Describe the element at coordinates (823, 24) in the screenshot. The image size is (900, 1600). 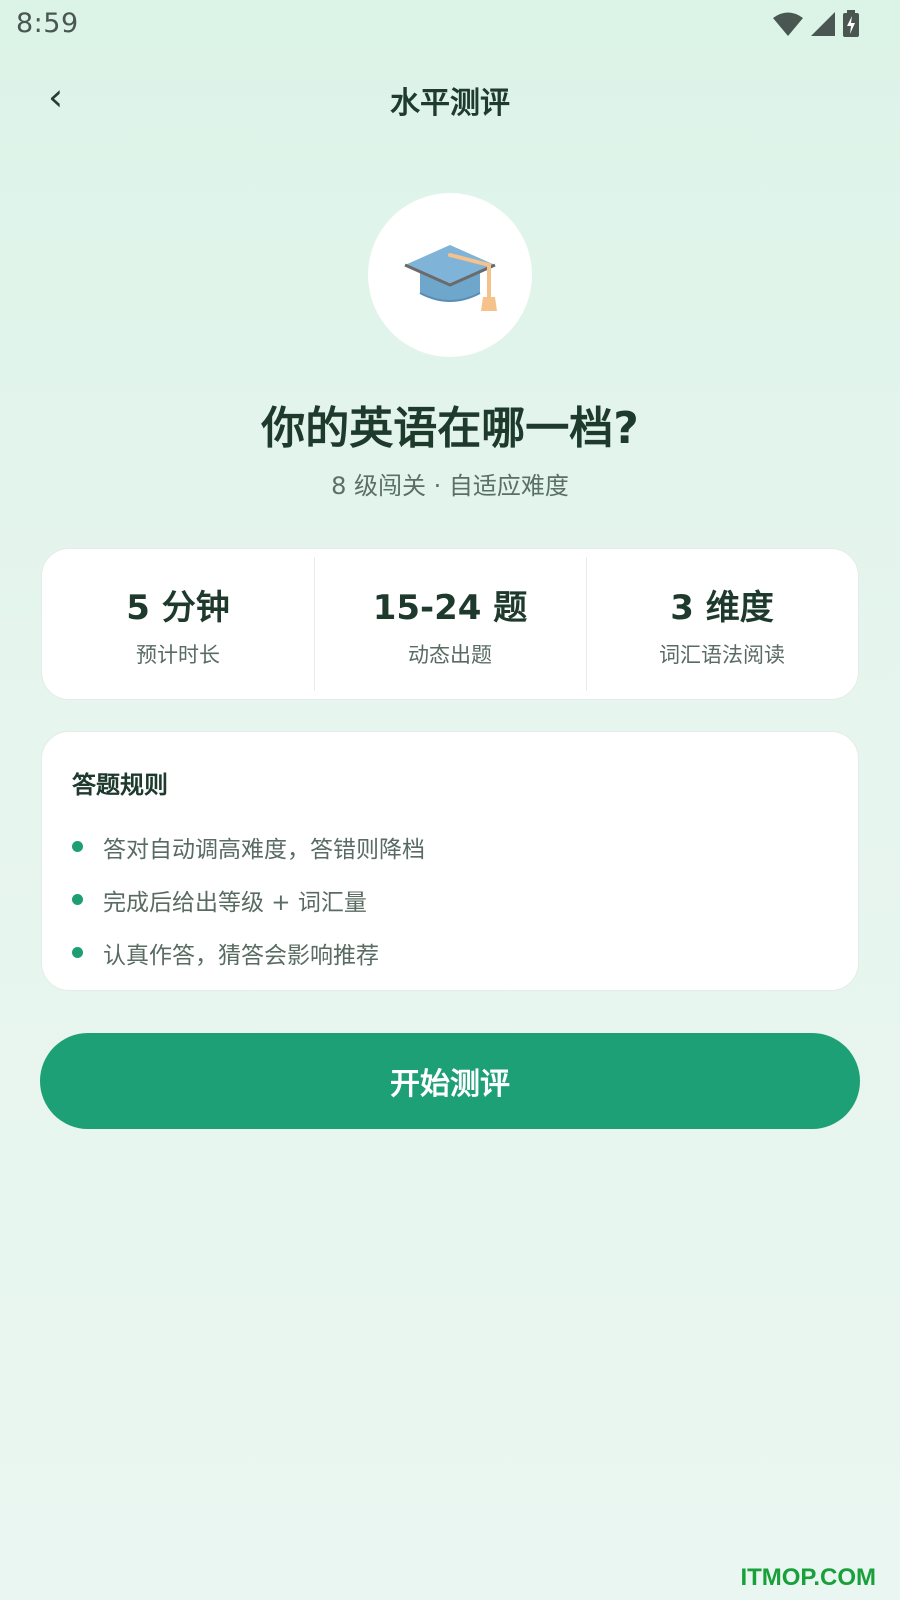
I see `signal-icon` at that location.